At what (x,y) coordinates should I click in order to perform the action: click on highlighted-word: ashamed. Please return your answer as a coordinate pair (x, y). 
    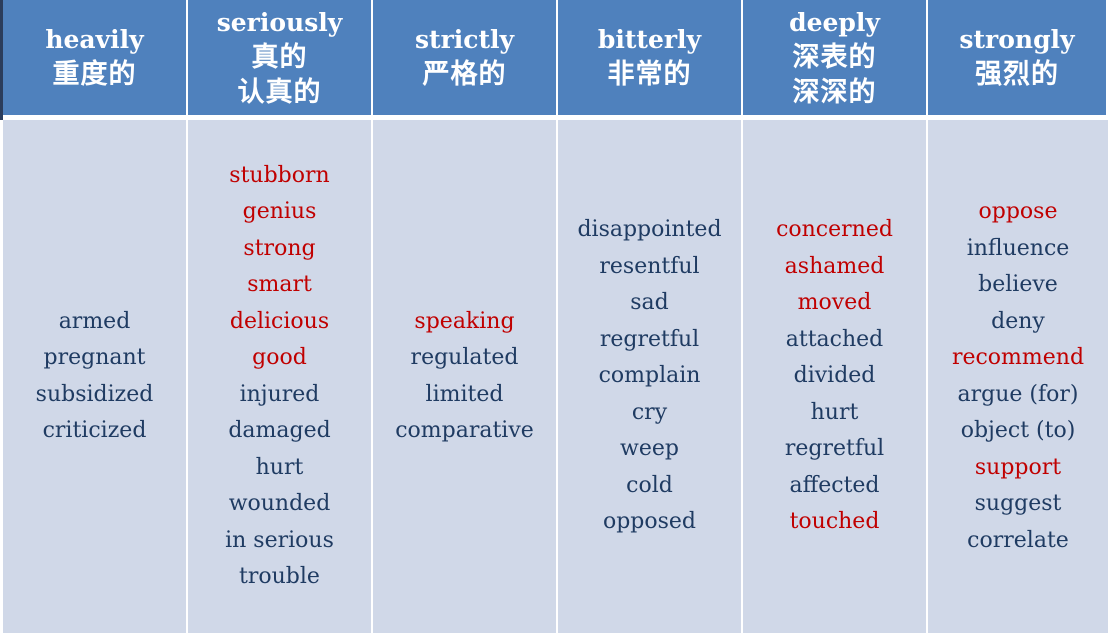
    Looking at the image, I should click on (834, 266).